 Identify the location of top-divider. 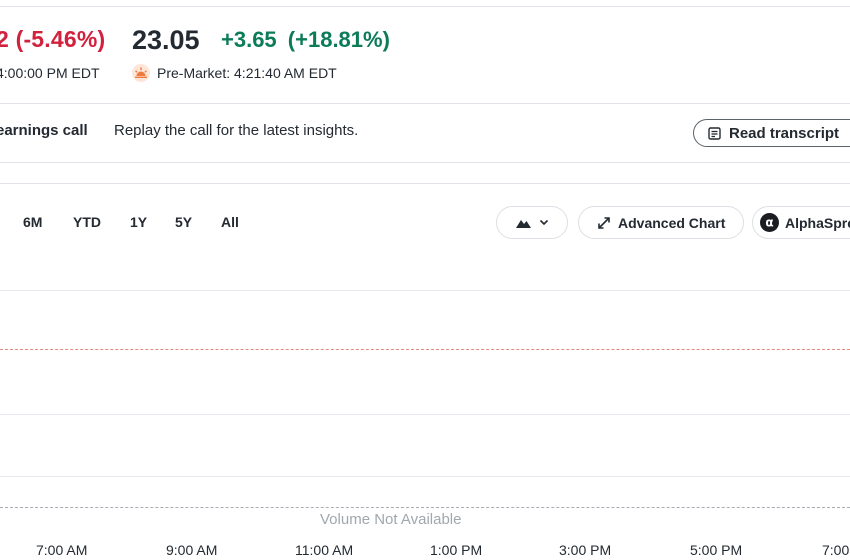
(425, 6).